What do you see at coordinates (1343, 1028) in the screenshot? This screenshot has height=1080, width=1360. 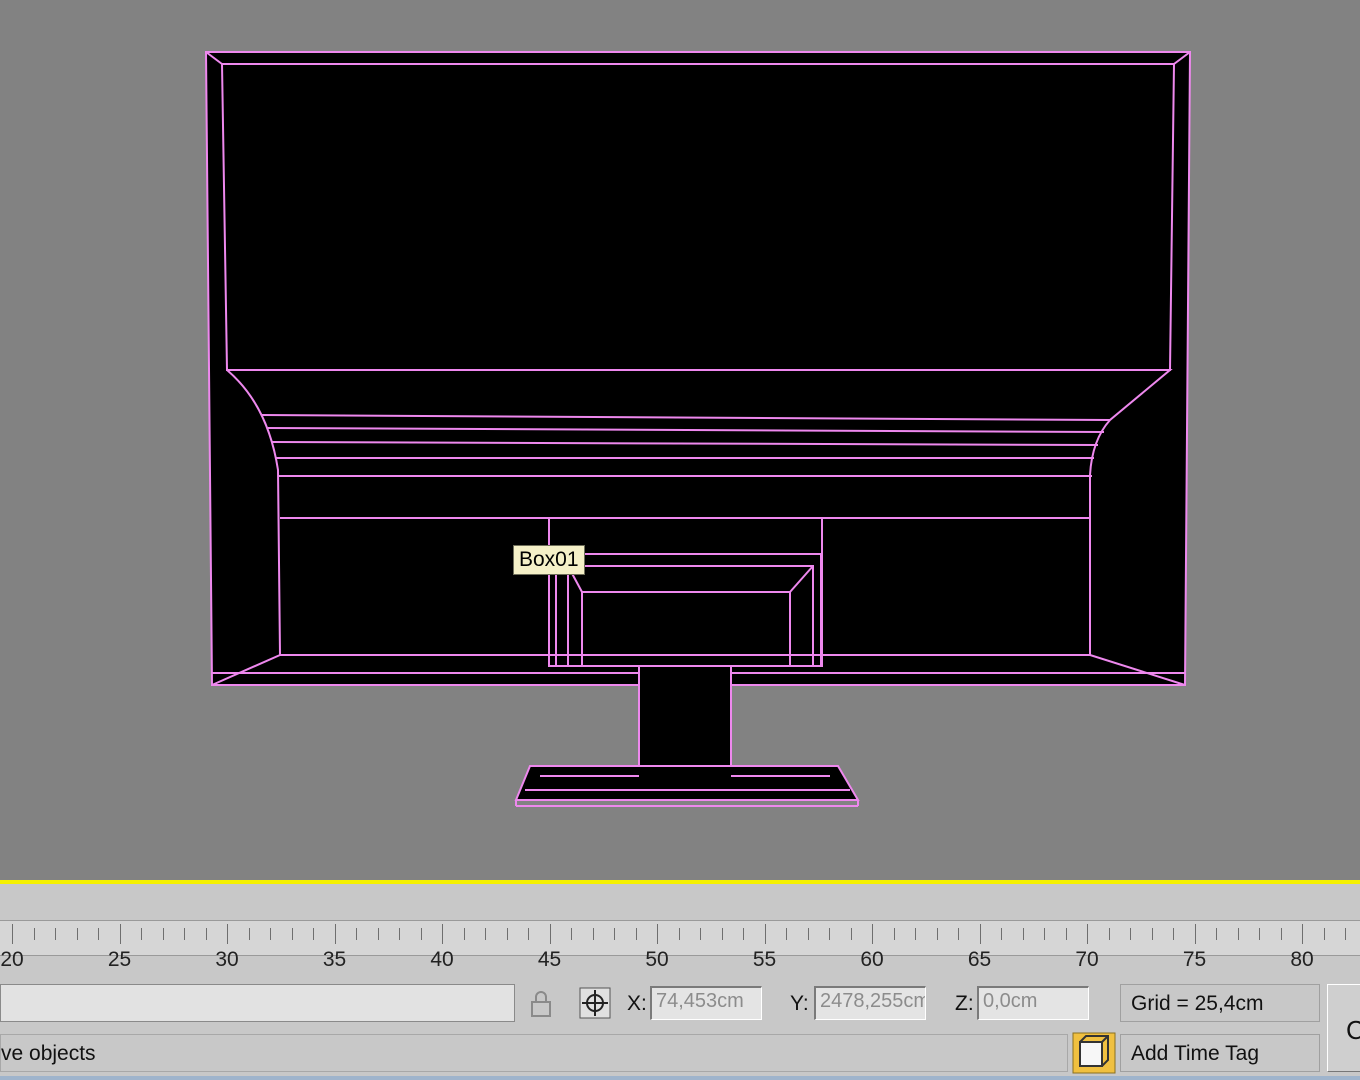 I see `viewport-nav-button: C` at bounding box center [1343, 1028].